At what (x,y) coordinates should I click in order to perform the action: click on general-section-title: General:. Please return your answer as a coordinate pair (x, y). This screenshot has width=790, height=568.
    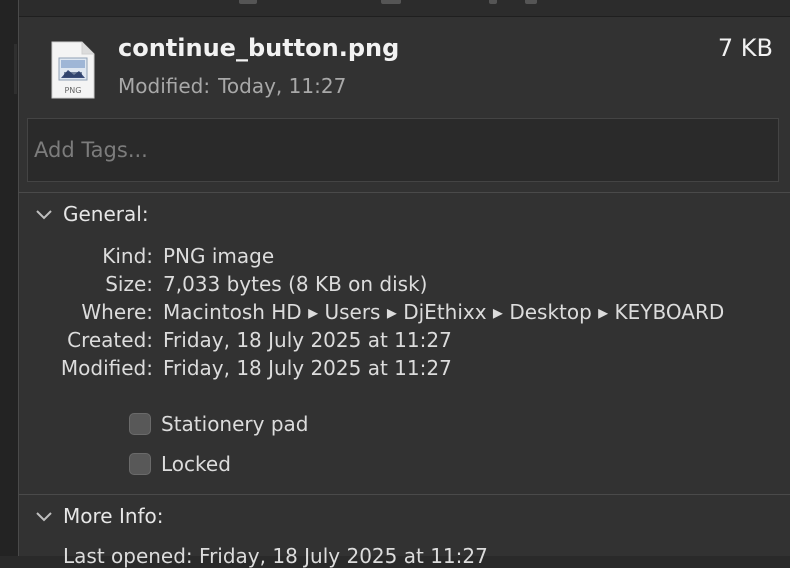
    Looking at the image, I should click on (106, 214).